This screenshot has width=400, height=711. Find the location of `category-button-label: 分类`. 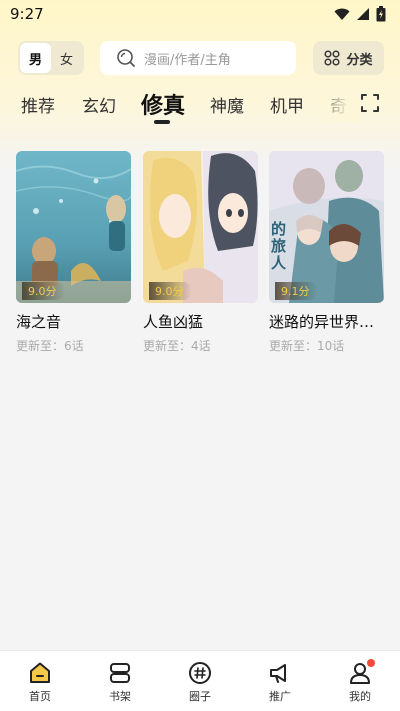

category-button-label: 分类 is located at coordinates (359, 60).